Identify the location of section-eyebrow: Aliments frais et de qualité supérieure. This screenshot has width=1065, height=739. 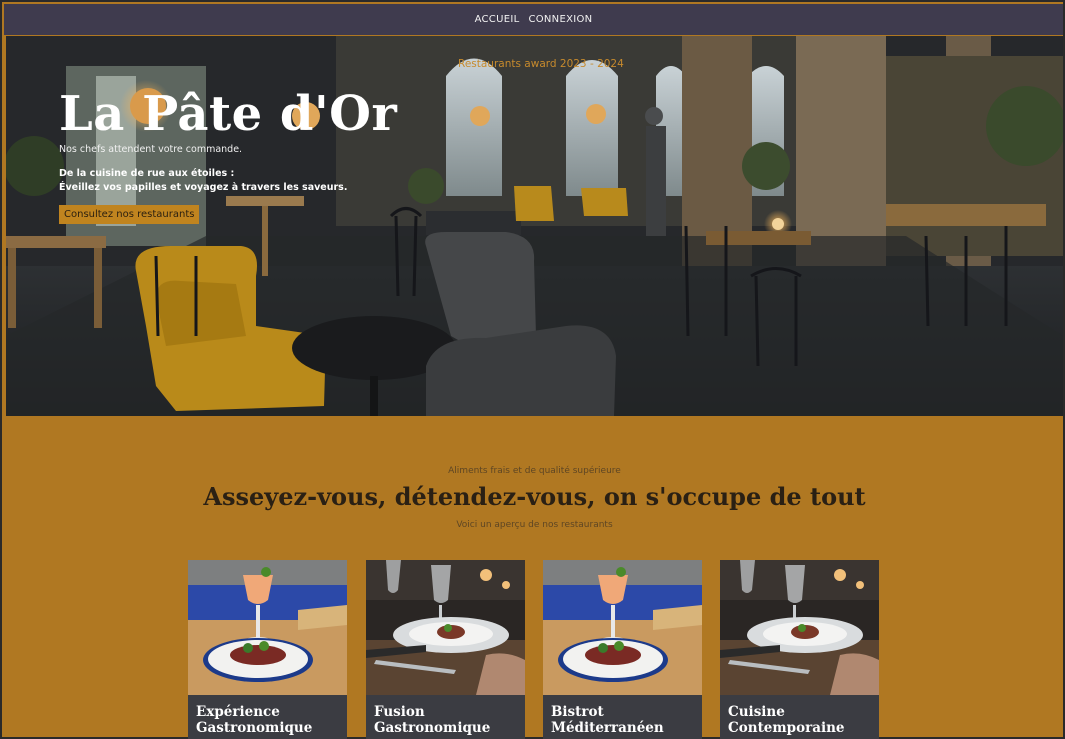
(534, 471).